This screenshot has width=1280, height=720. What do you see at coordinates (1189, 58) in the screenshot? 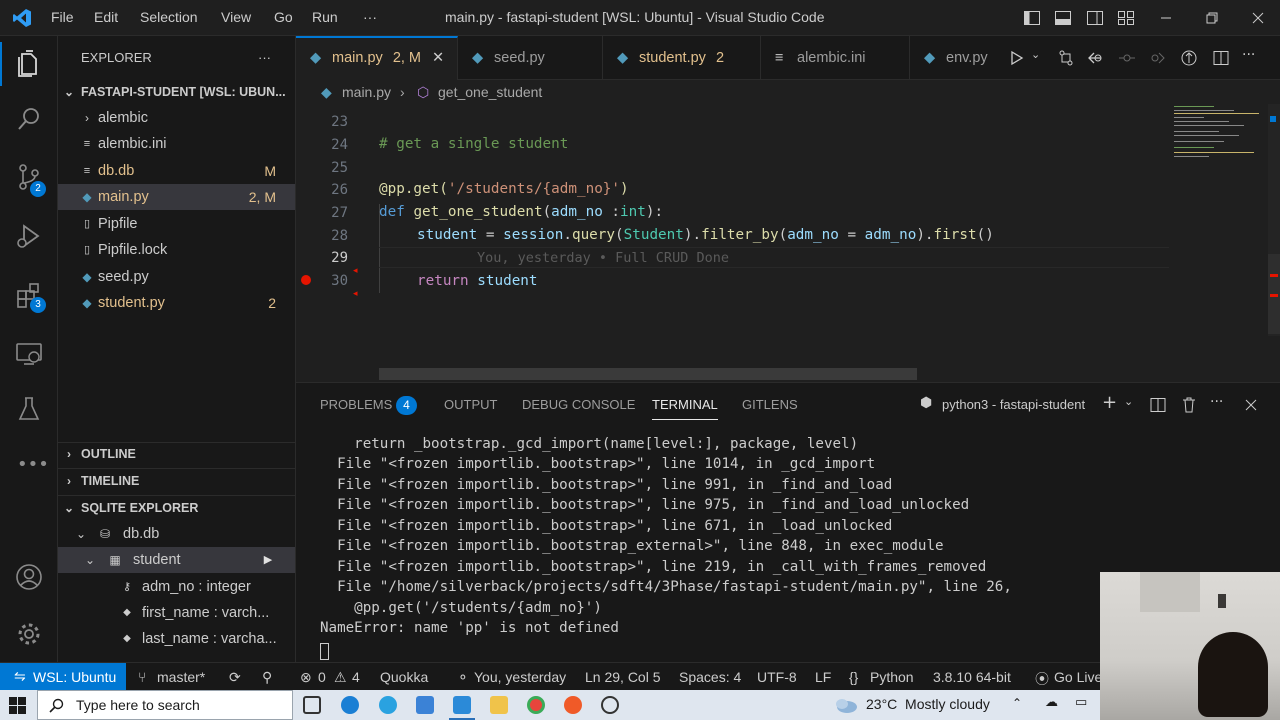
I see `gitlens-inspect-icon` at bounding box center [1189, 58].